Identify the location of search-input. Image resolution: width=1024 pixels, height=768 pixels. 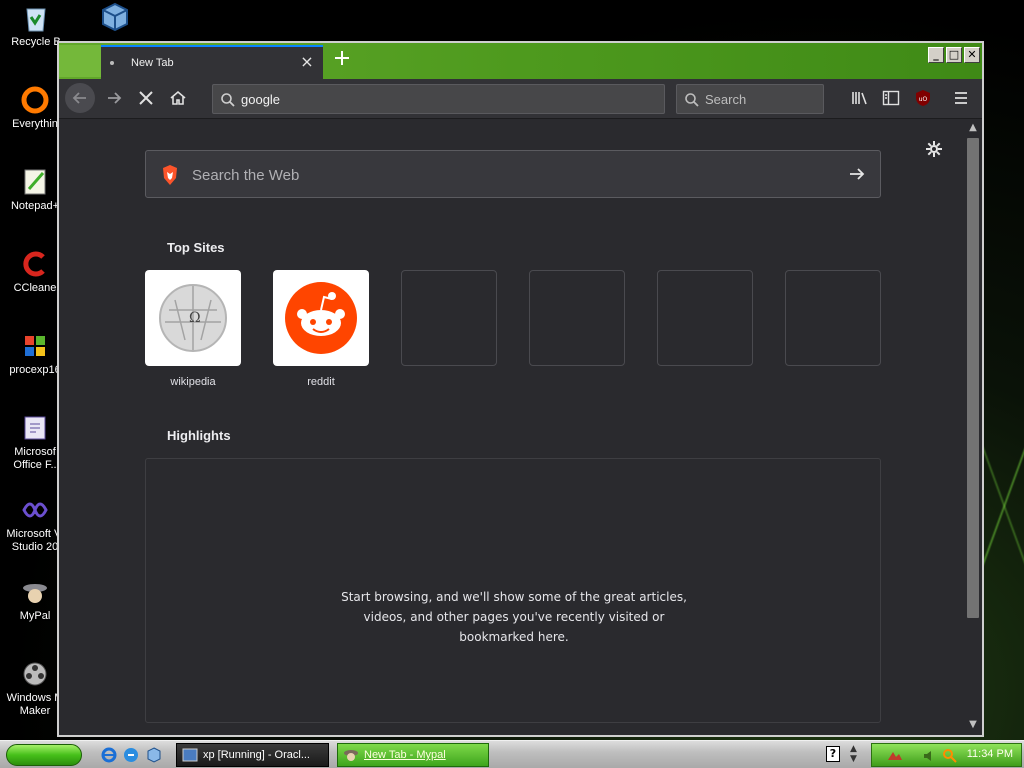
(760, 99).